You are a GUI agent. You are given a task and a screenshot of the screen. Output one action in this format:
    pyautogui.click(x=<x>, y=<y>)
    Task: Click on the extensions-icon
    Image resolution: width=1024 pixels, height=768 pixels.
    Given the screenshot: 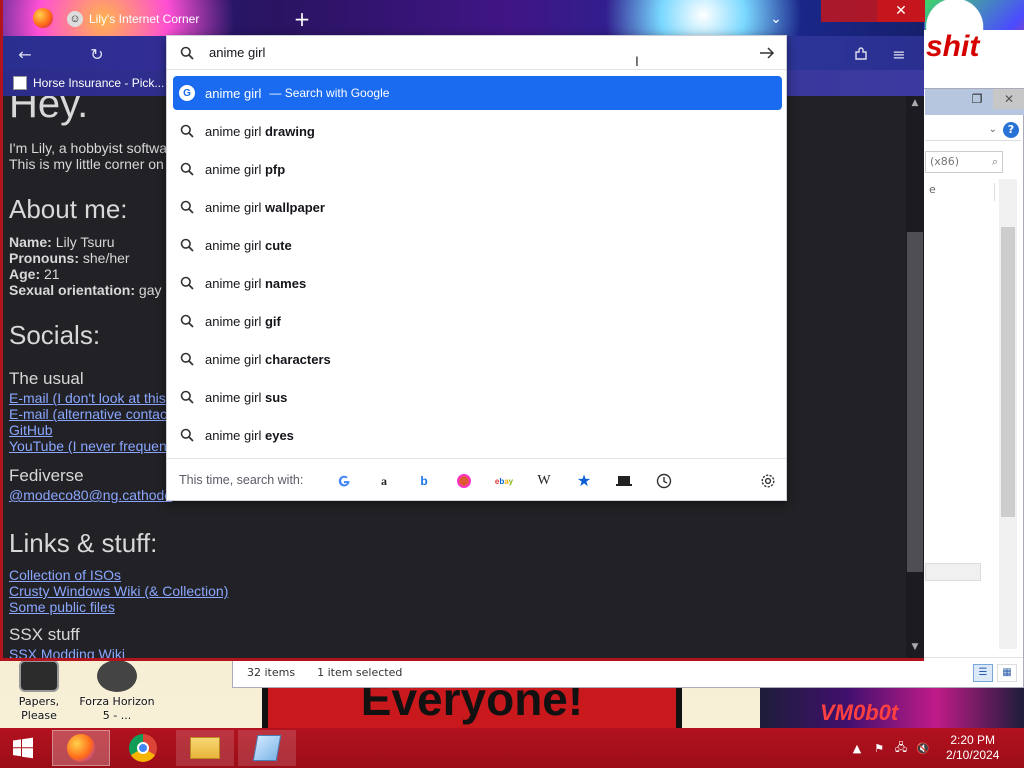 What is the action you would take?
    pyautogui.click(x=861, y=54)
    